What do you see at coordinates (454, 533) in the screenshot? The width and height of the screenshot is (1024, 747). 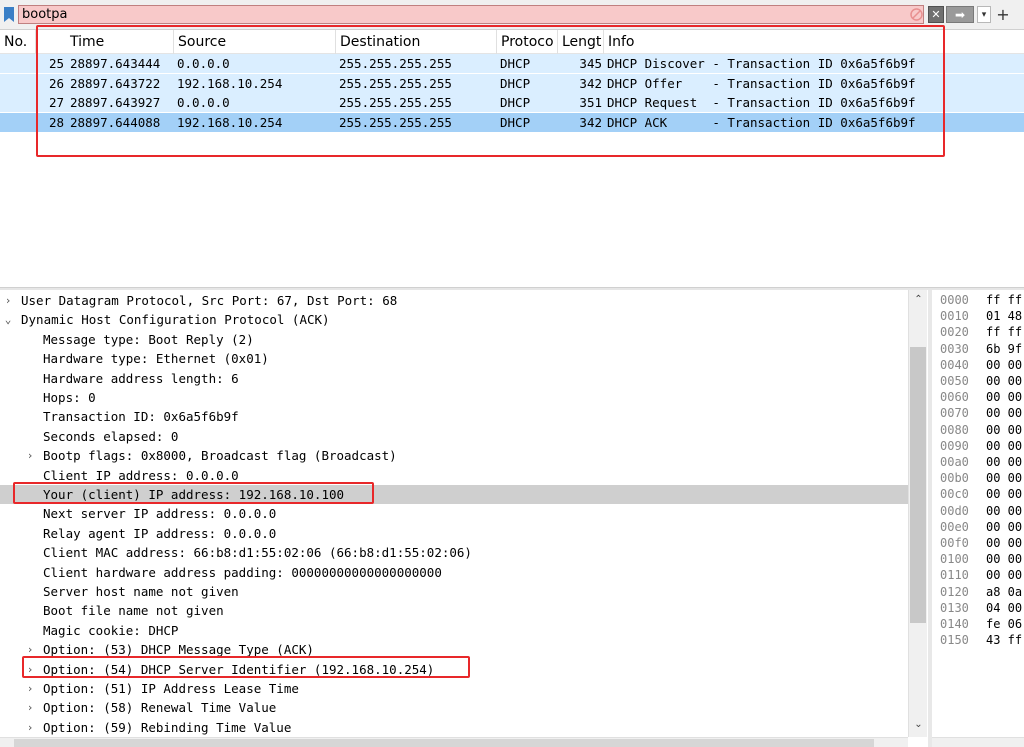 I see `detail-tree-item: Relay agent IP address: 0.0.0.0` at bounding box center [454, 533].